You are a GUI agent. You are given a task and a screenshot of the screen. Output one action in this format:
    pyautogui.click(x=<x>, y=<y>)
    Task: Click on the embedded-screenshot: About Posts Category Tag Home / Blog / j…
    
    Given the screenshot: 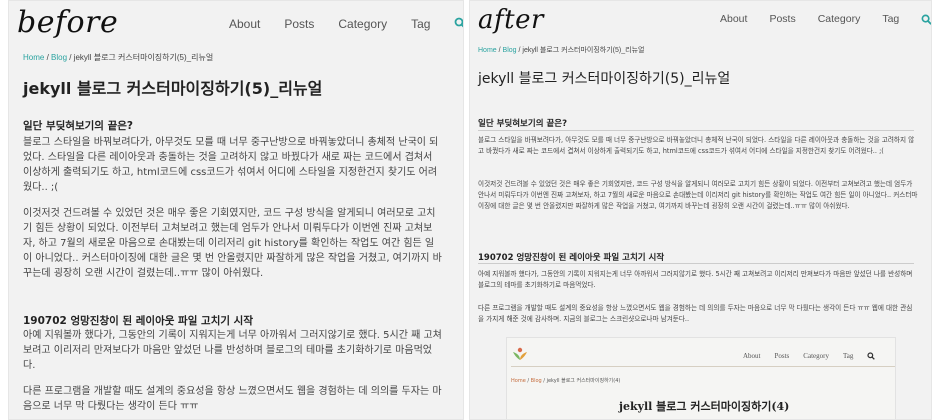 What is the action you would take?
    pyautogui.click(x=701, y=378)
    